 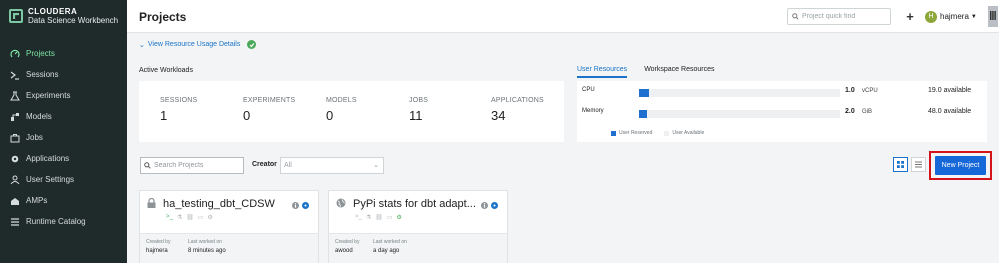 What do you see at coordinates (344, 251) in the screenshot?
I see `created-by-value: awood` at bounding box center [344, 251].